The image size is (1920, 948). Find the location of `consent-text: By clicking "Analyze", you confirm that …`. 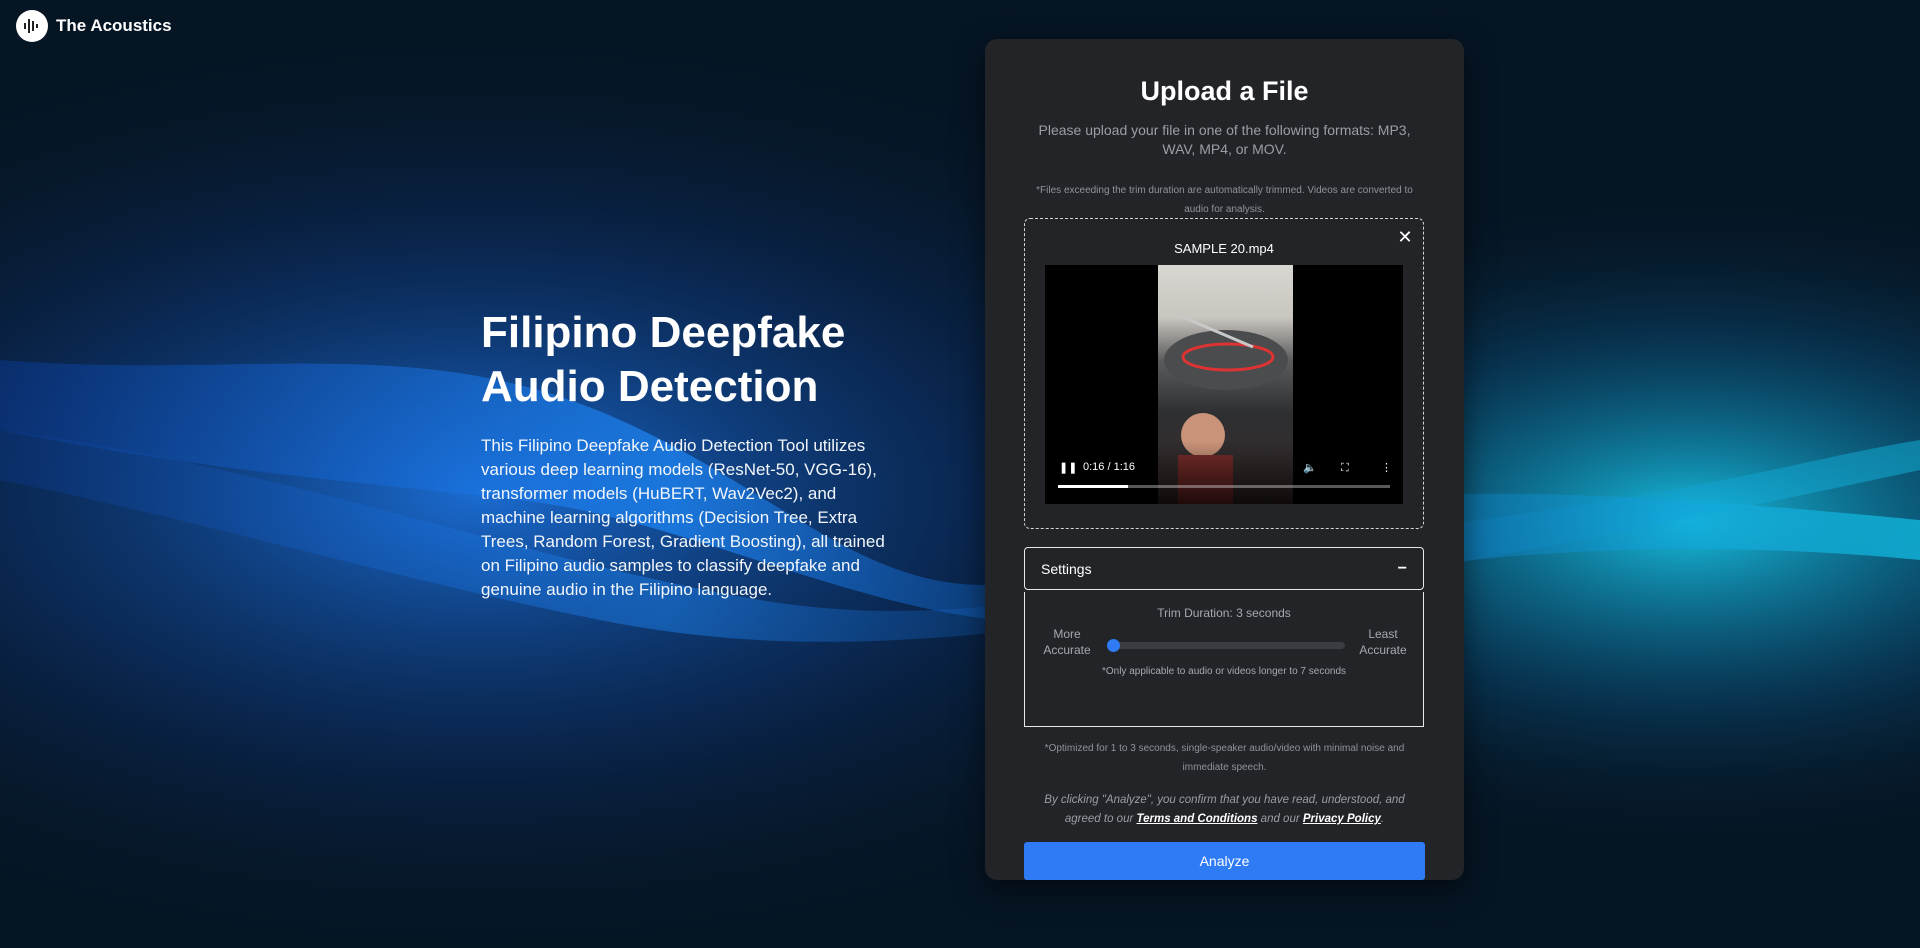

consent-text: By clicking "Analyze", you confirm that … is located at coordinates (1224, 810).